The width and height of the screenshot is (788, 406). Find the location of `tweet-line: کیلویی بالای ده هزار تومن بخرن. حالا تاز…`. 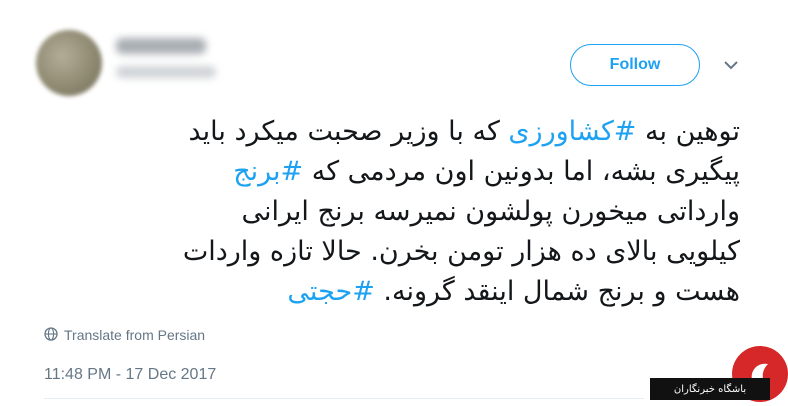

tweet-line: کیلویی بالای ده هزار تومن بخرن. حالا تاز… is located at coordinates (400, 252).